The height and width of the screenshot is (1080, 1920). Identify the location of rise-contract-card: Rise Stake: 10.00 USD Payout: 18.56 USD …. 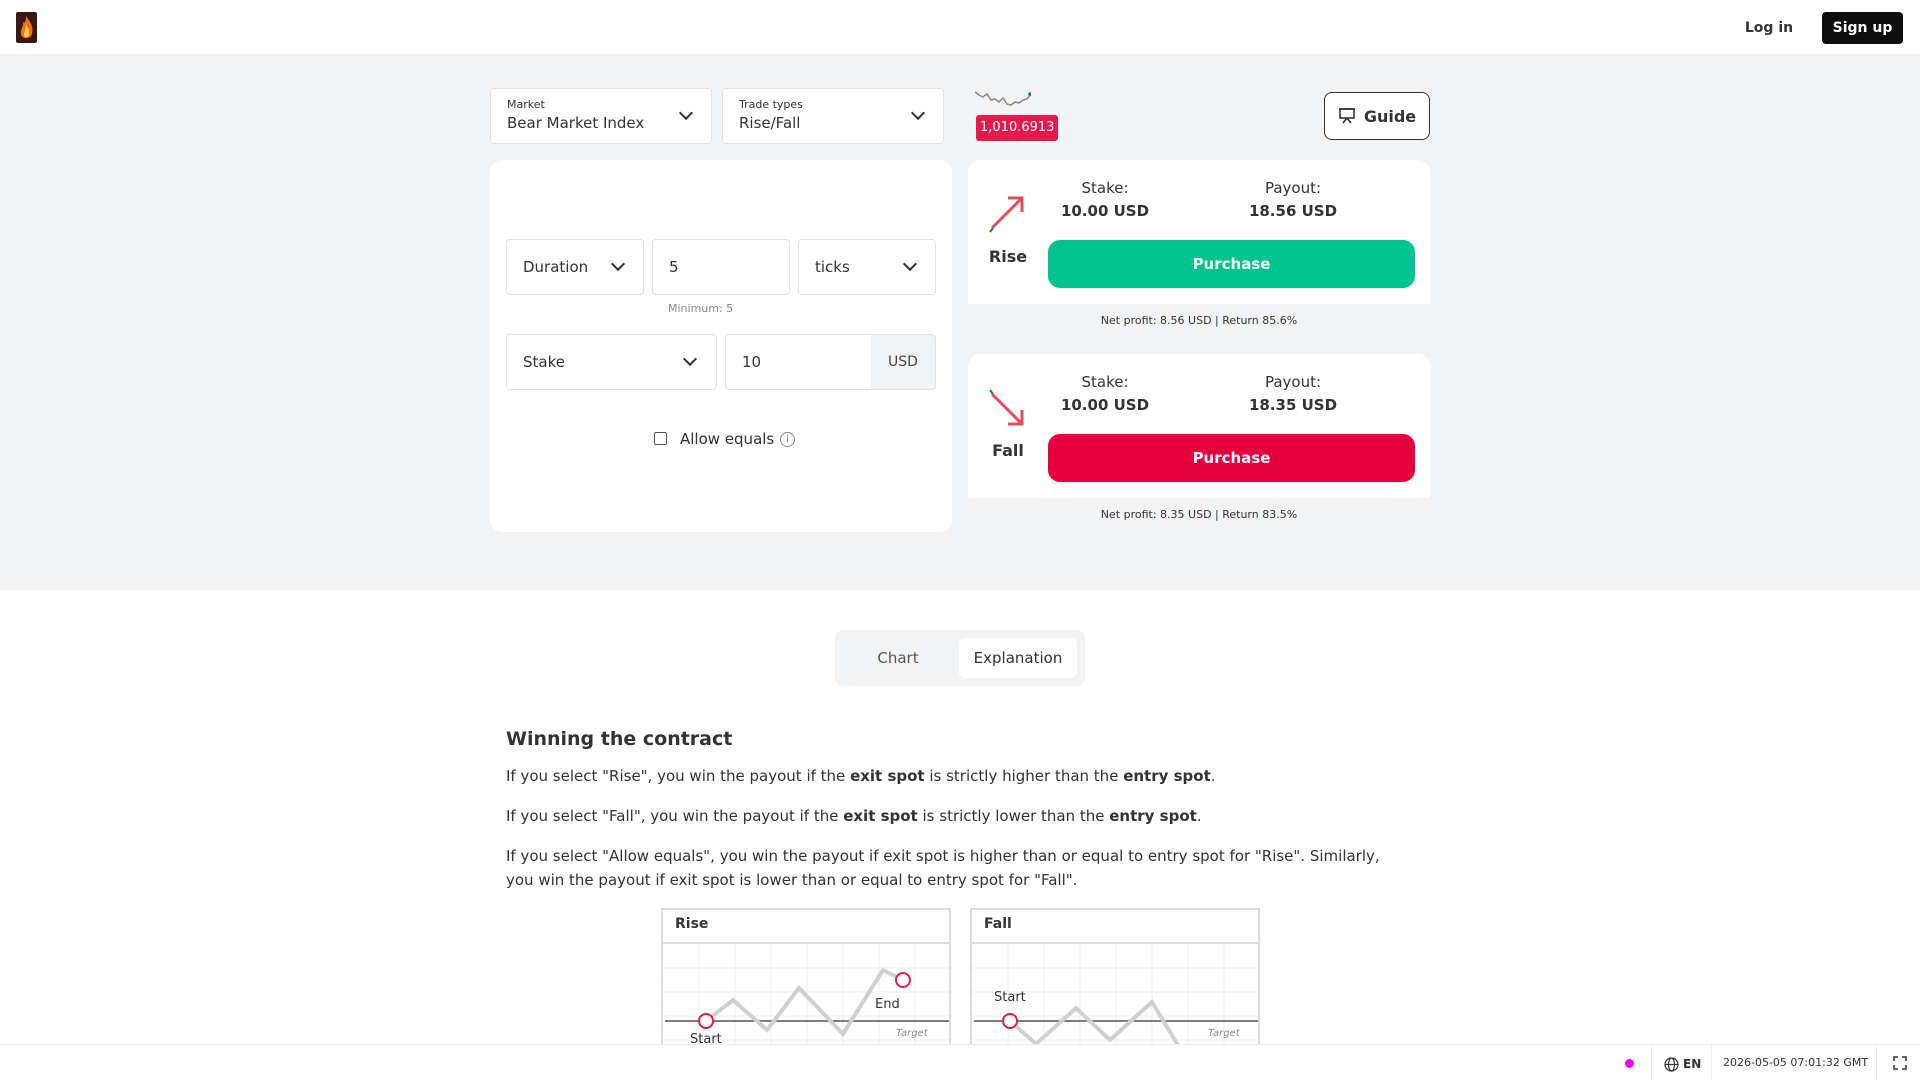
(1199, 249).